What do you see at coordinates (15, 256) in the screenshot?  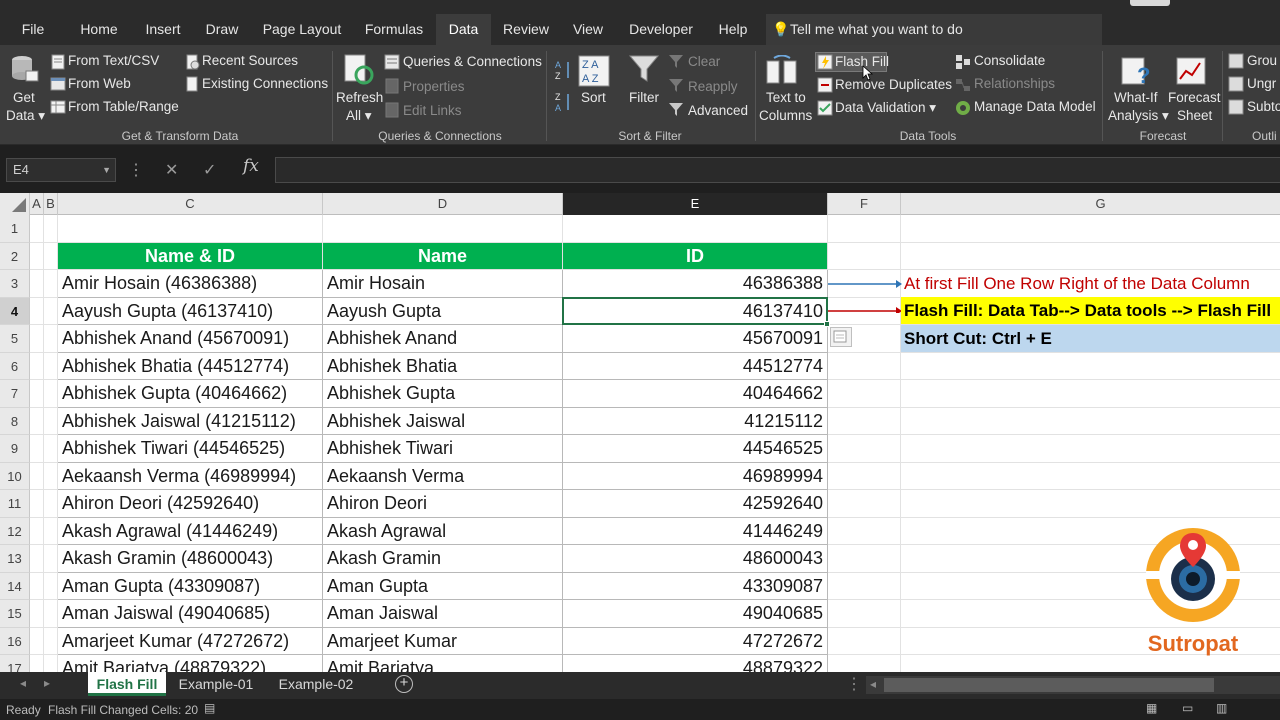 I see `row-header: 2` at bounding box center [15, 256].